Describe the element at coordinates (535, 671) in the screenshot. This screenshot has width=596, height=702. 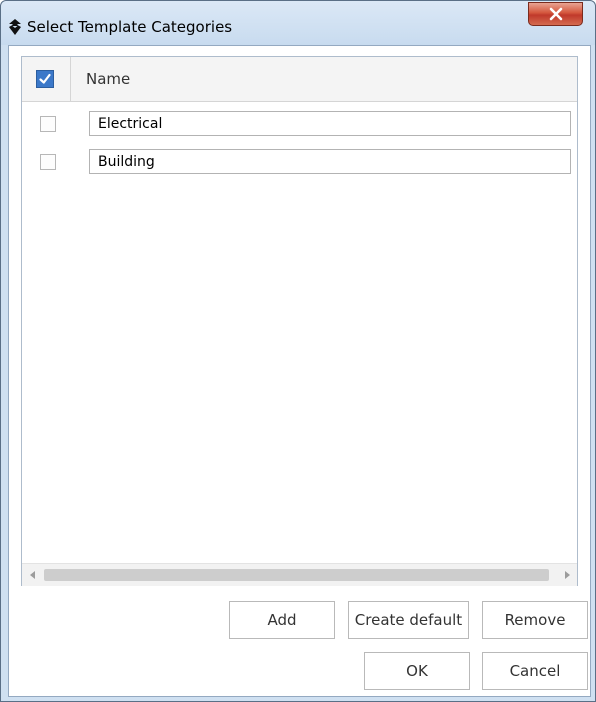
I see `cancel-button: Cancel` at that location.